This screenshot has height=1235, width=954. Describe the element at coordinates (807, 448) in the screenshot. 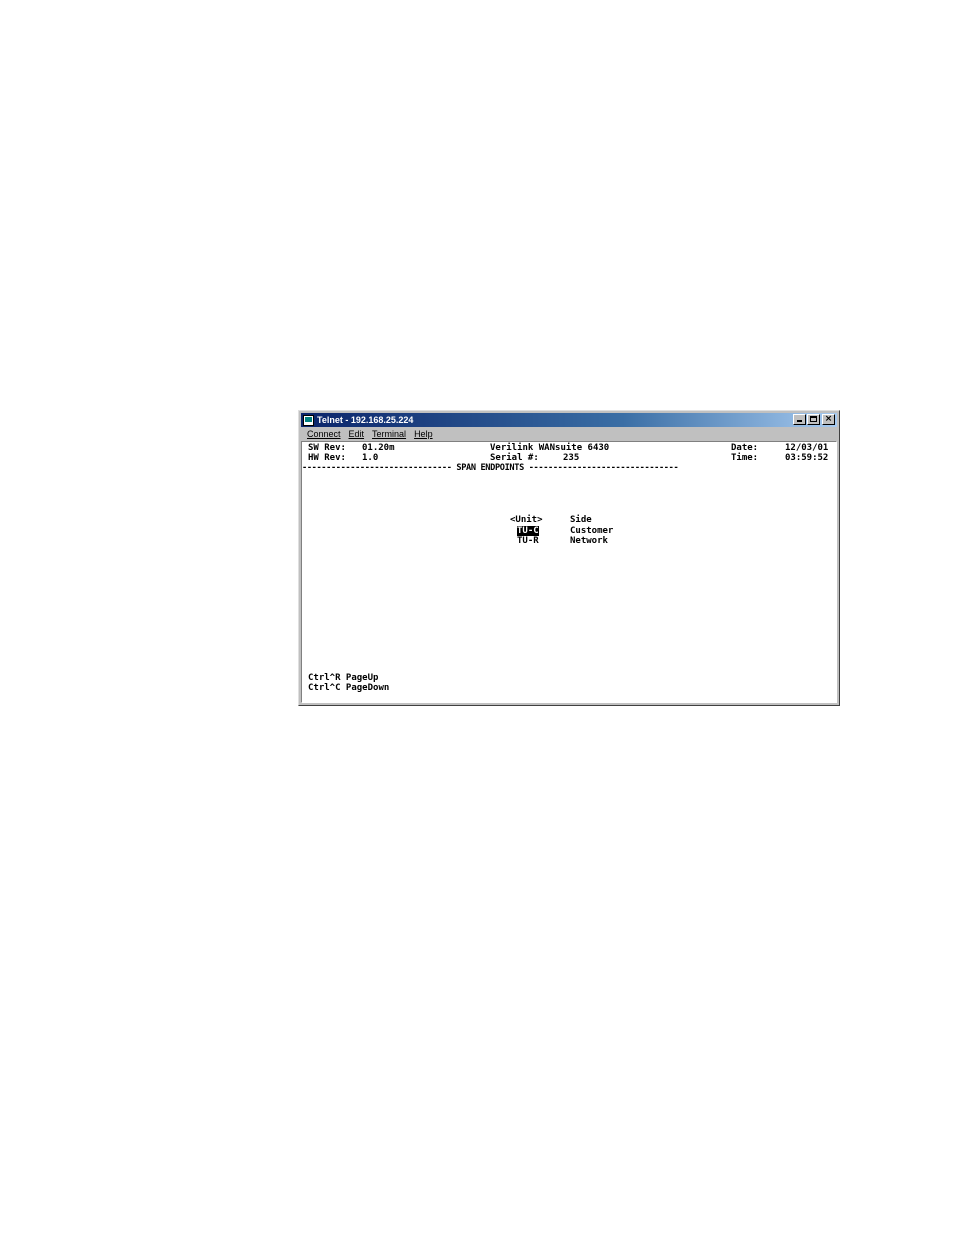

I see `date-value: 12/03/01` at that location.